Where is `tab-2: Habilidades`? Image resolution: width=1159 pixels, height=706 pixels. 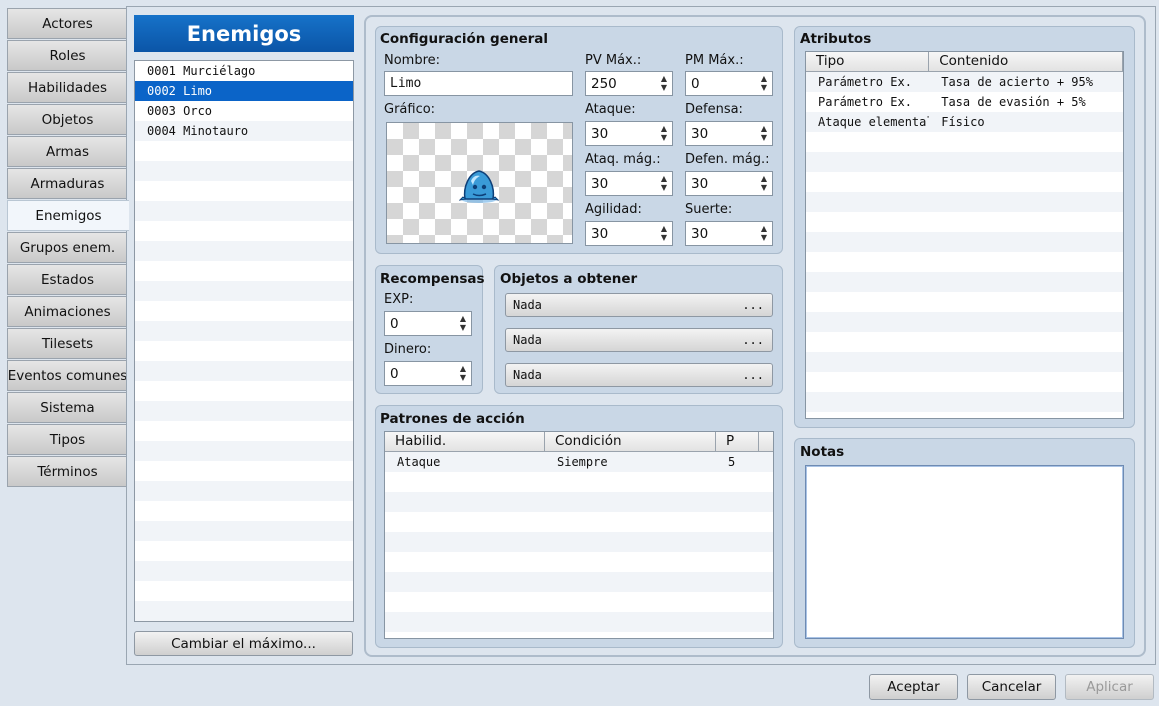
tab-2: Habilidades is located at coordinates (67, 87).